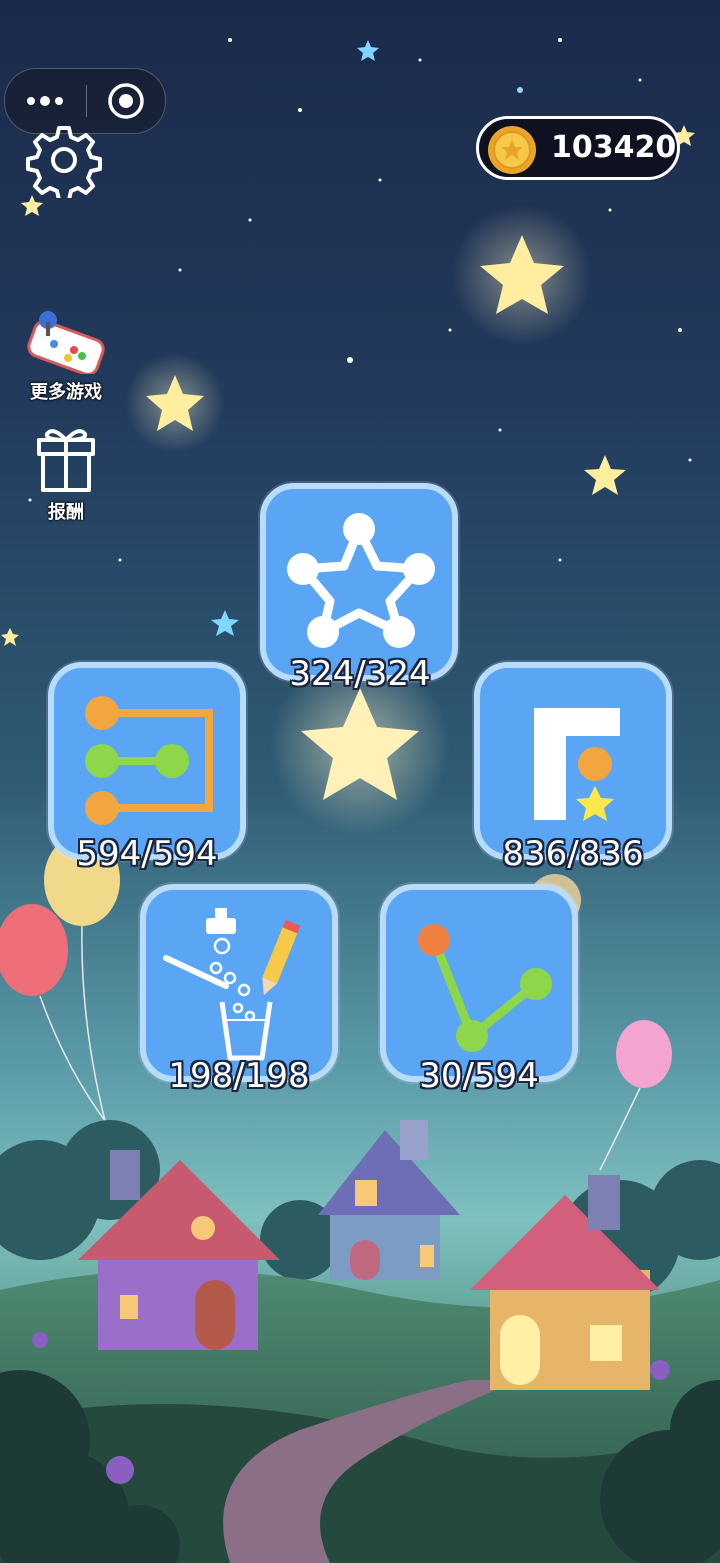 This screenshot has width=720, height=1563. Describe the element at coordinates (66, 512) in the screenshot. I see `rewards-label: 报酬` at that location.